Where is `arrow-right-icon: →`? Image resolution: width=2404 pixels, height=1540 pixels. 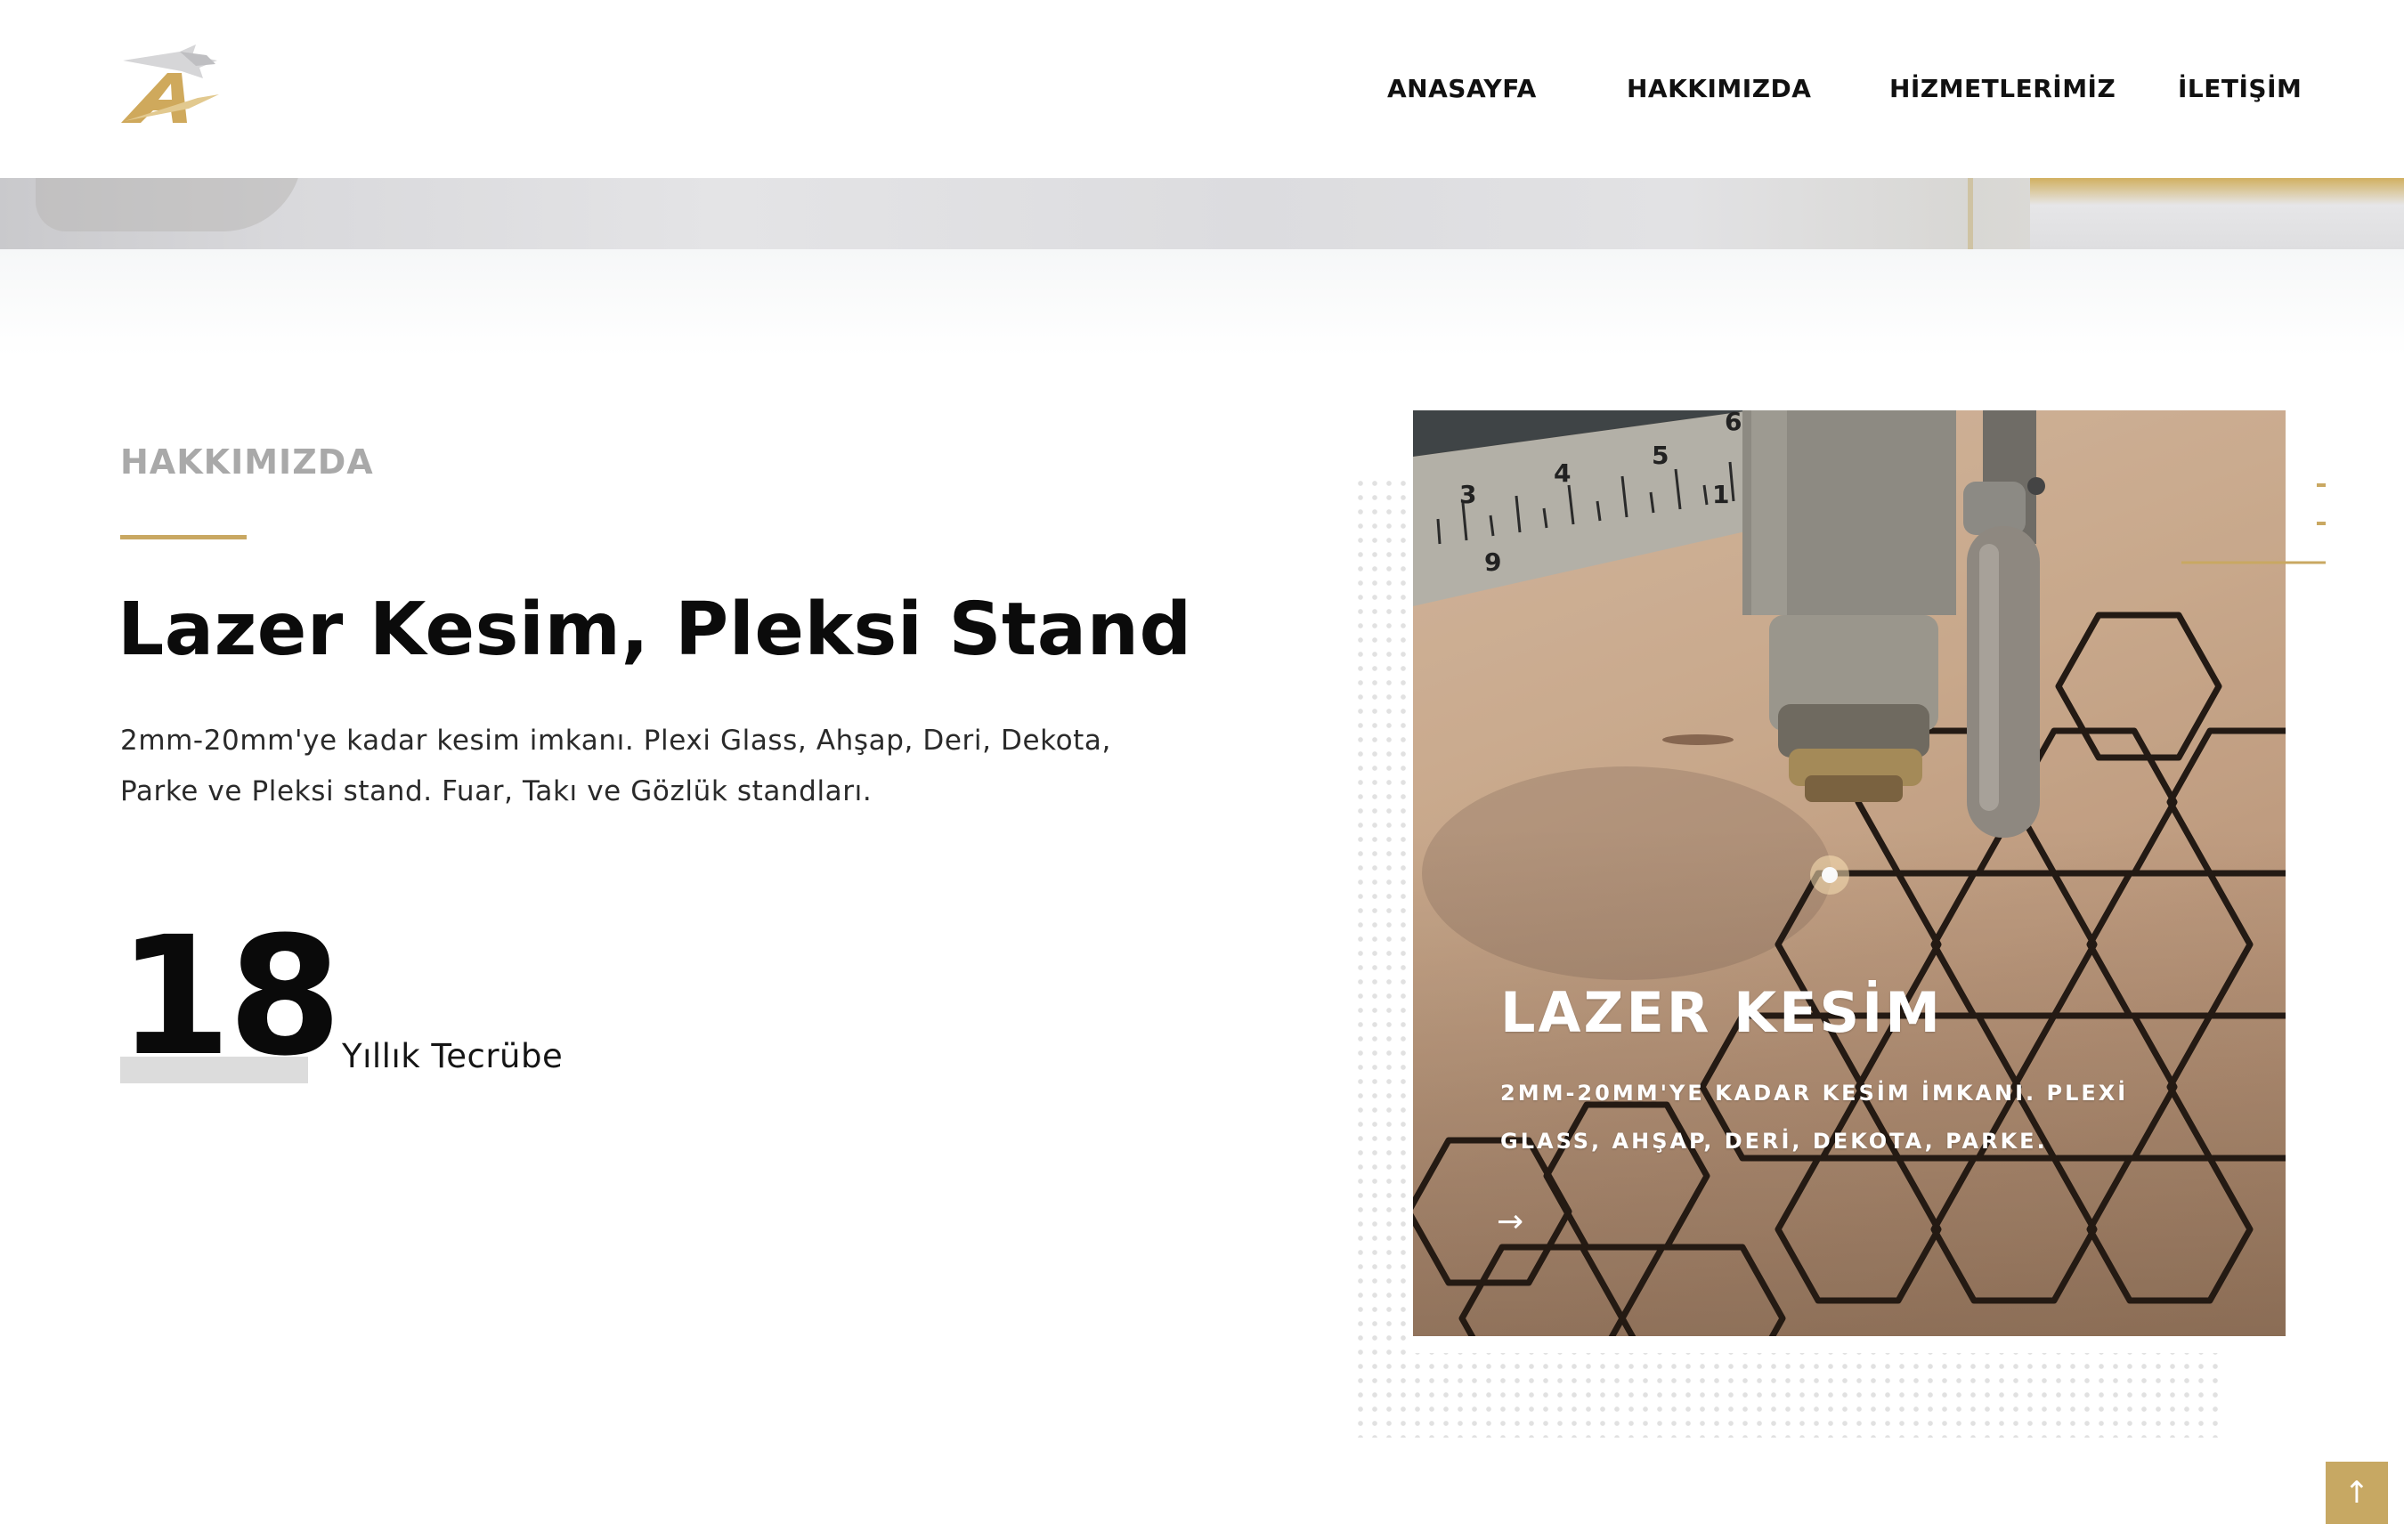 arrow-right-icon: → is located at coordinates (1519, 1222).